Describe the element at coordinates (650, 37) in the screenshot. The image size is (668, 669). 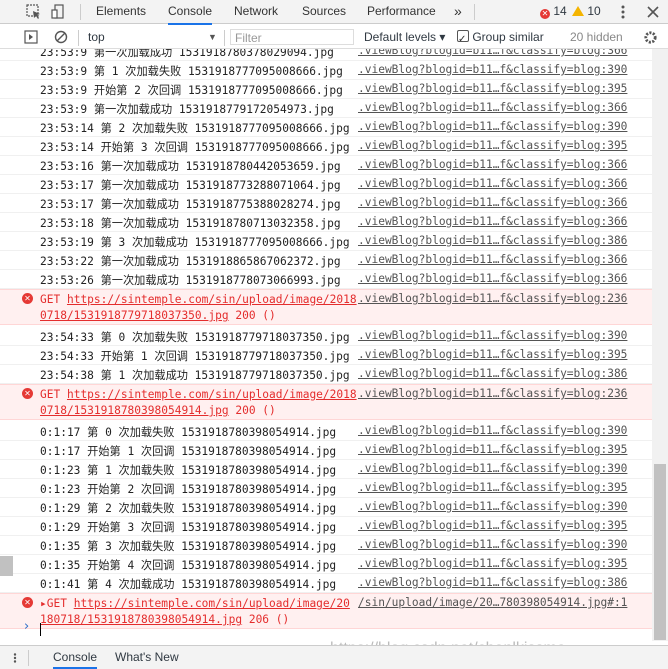
I see `gear-icon` at that location.